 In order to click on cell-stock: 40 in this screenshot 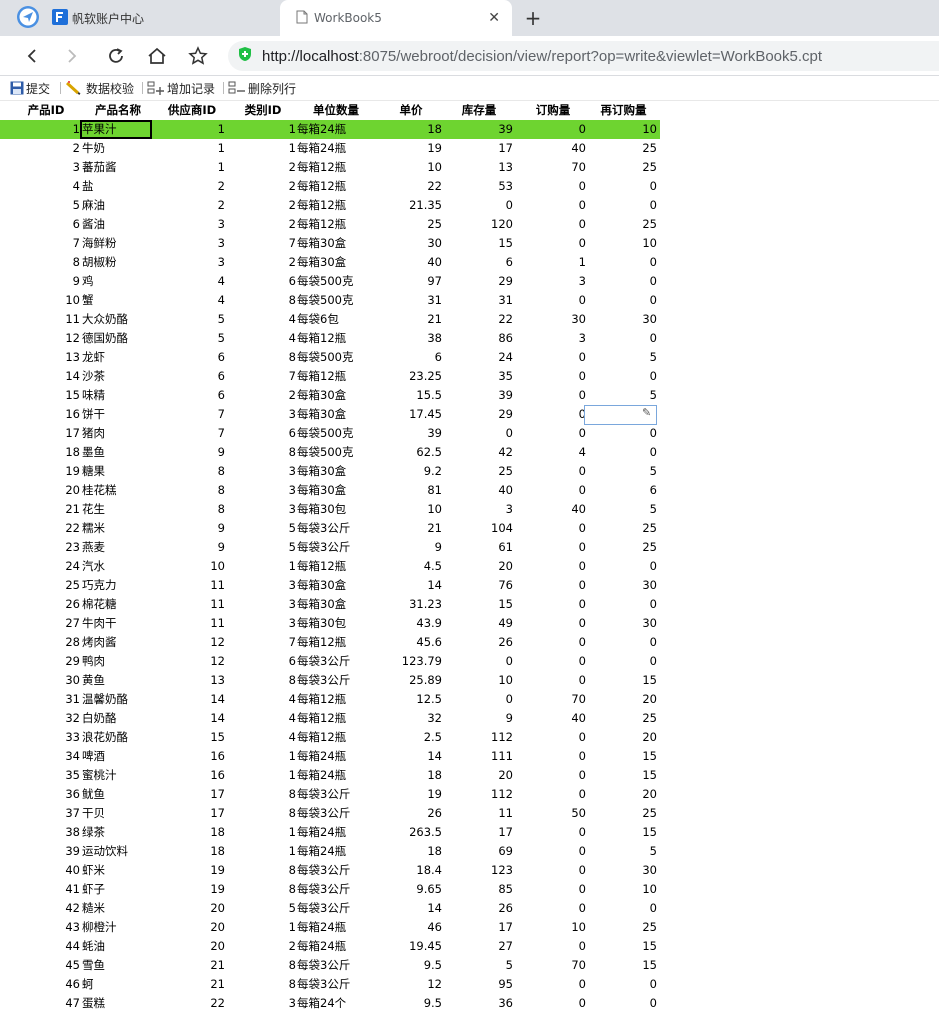, I will do `click(479, 490)`.